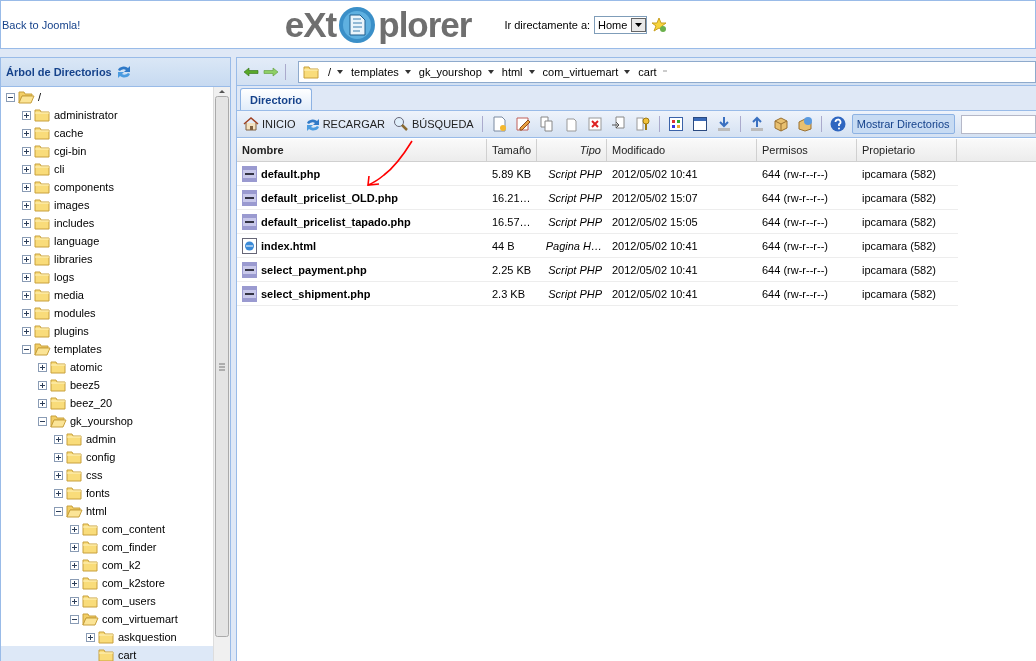 The width and height of the screenshot is (1036, 661). I want to click on edit-file-icon, so click(522, 124).